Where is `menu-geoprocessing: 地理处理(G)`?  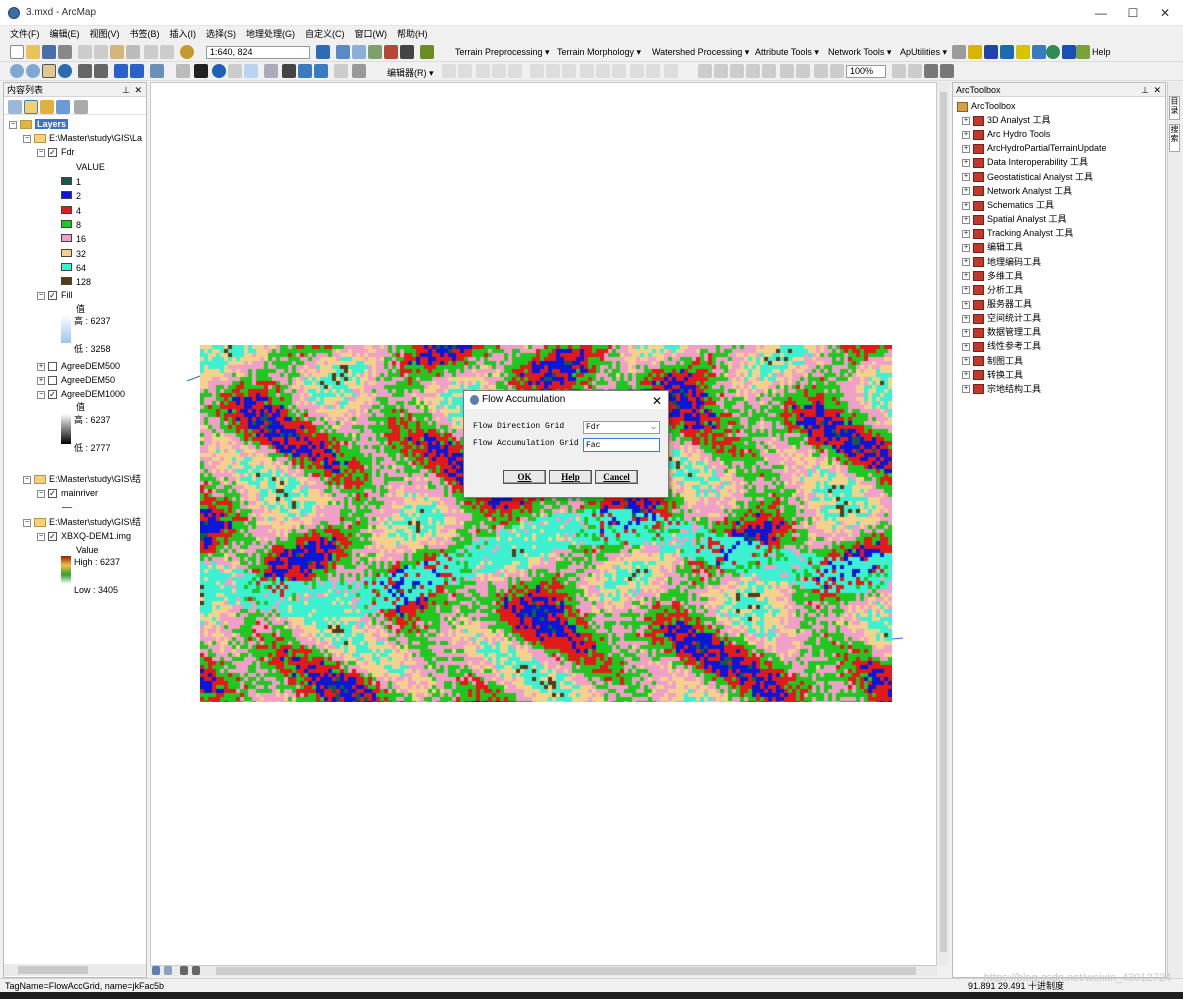 menu-geoprocessing: 地理处理(G) is located at coordinates (270, 34).